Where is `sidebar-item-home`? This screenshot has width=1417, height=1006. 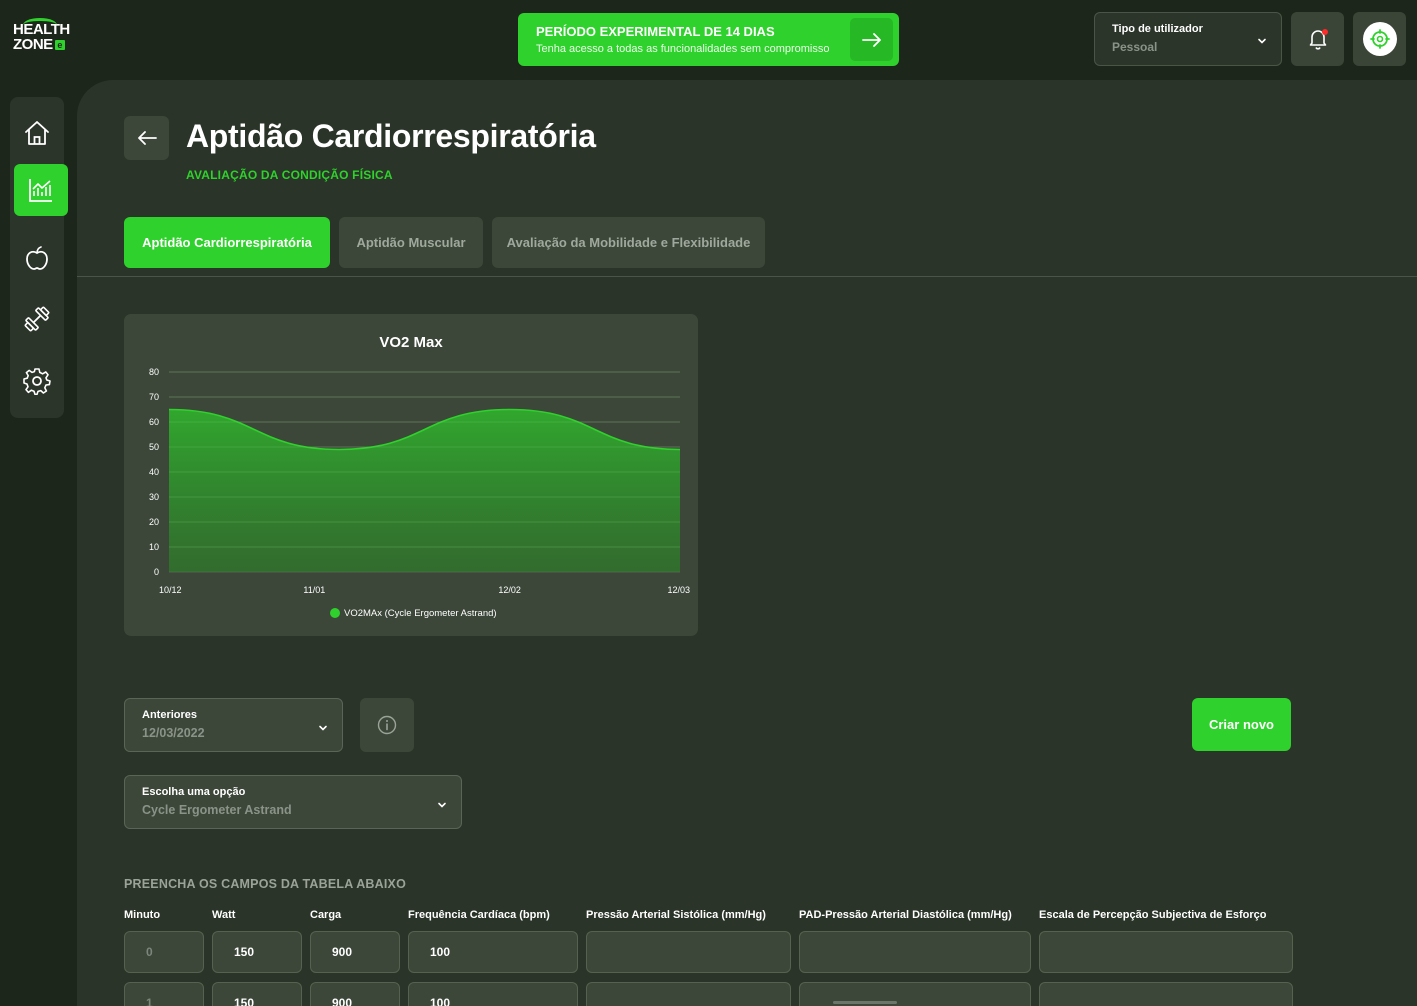 sidebar-item-home is located at coordinates (37, 133).